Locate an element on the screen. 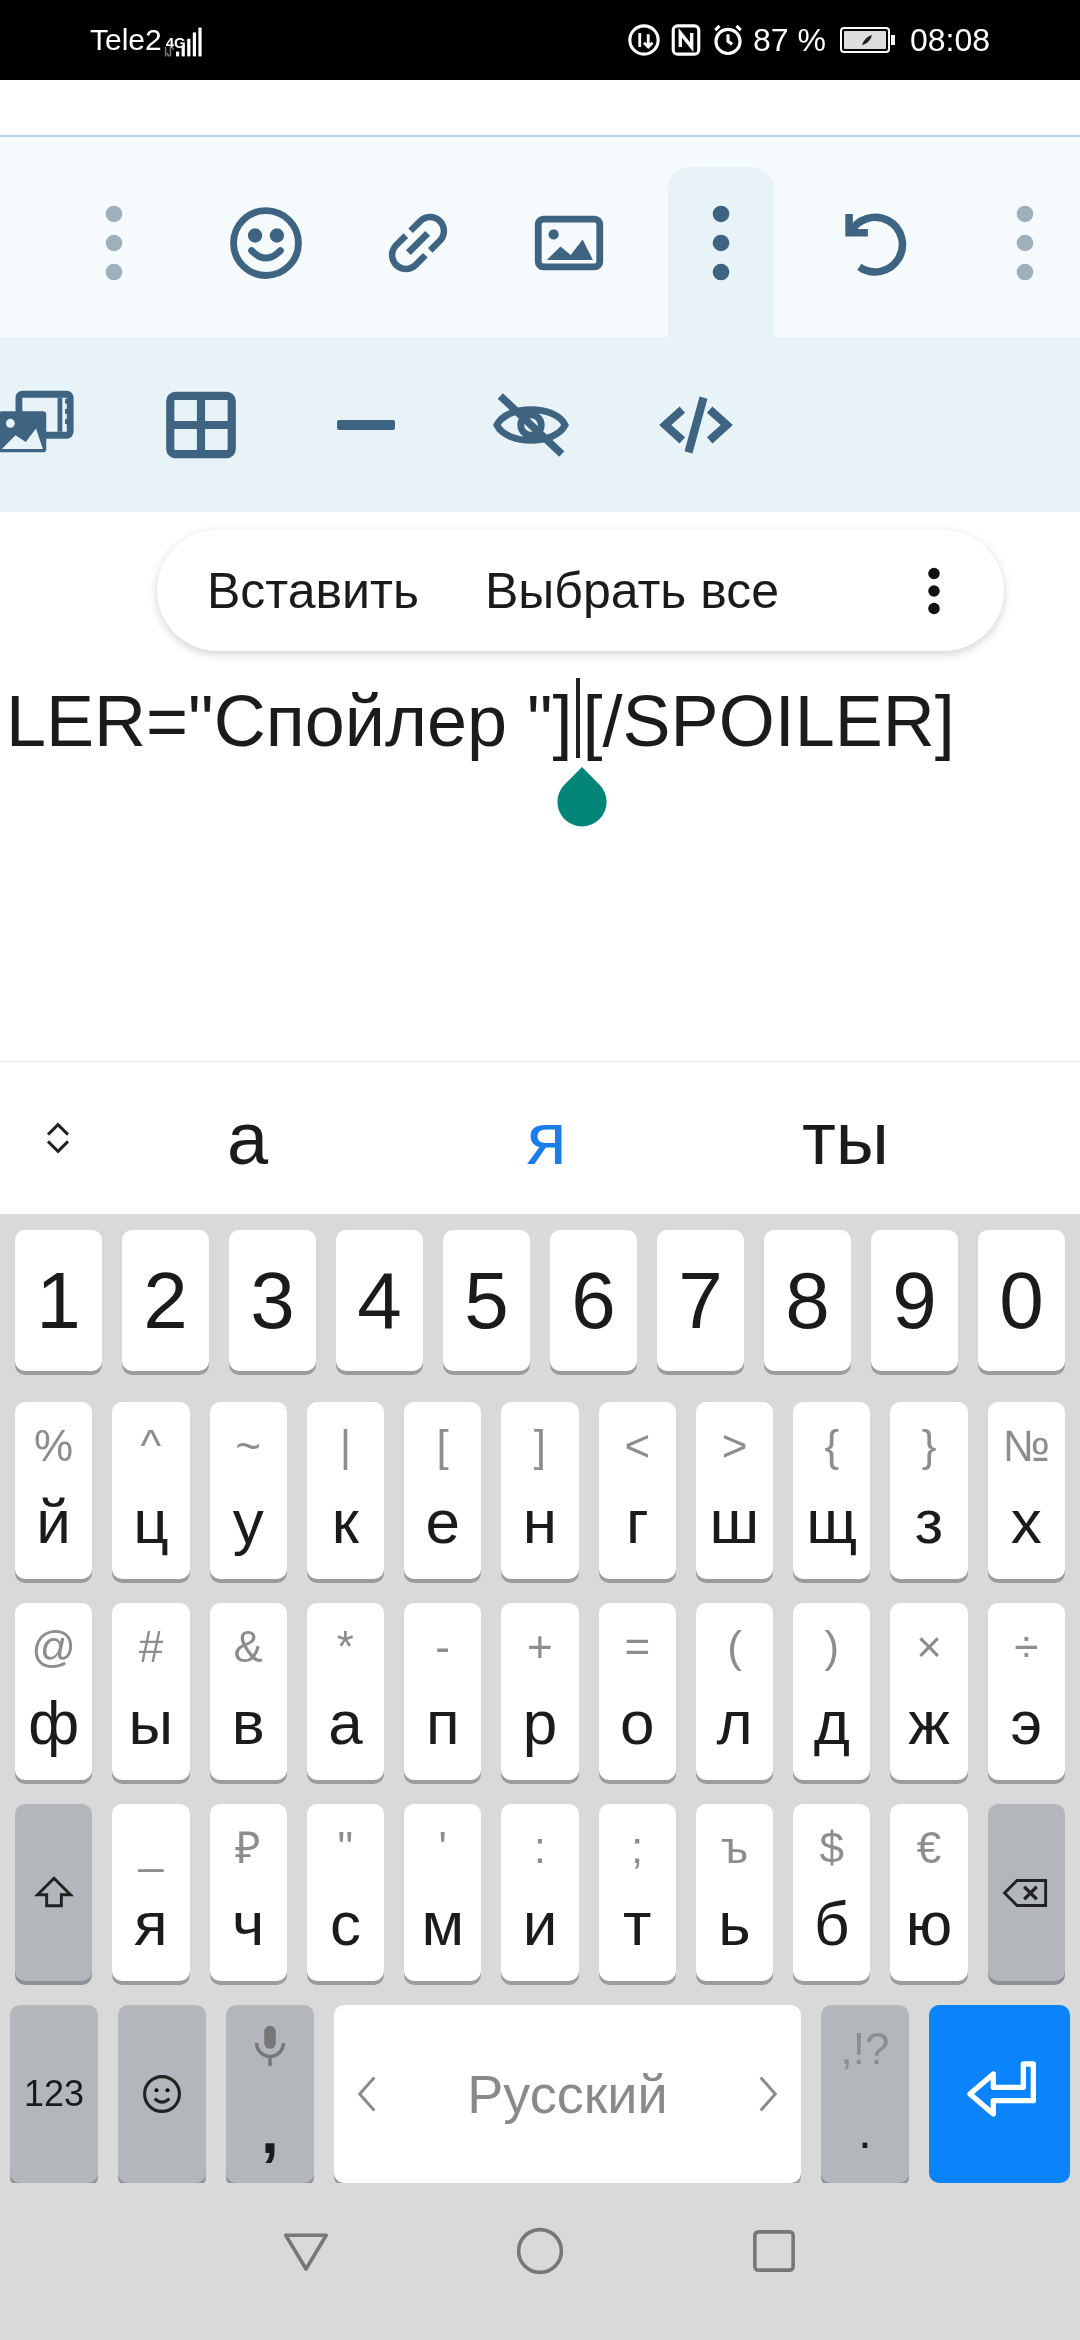 This screenshot has height=2340, width=1080. menu-item: Вставить is located at coordinates (313, 590).